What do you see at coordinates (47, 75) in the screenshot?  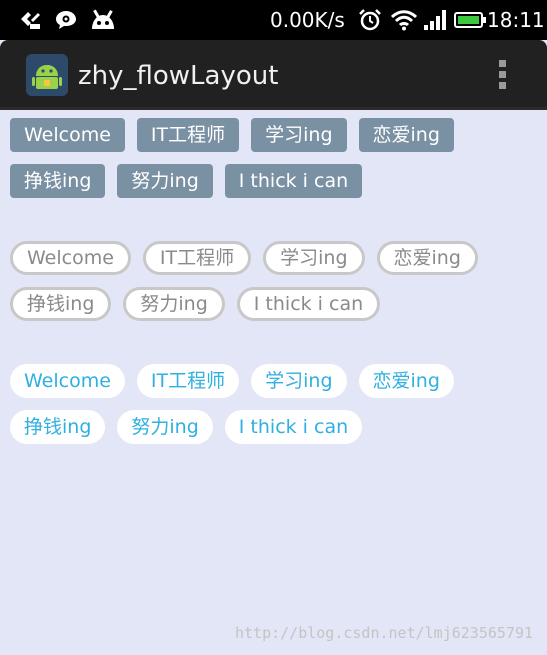 I see `app-launcher-icon` at bounding box center [47, 75].